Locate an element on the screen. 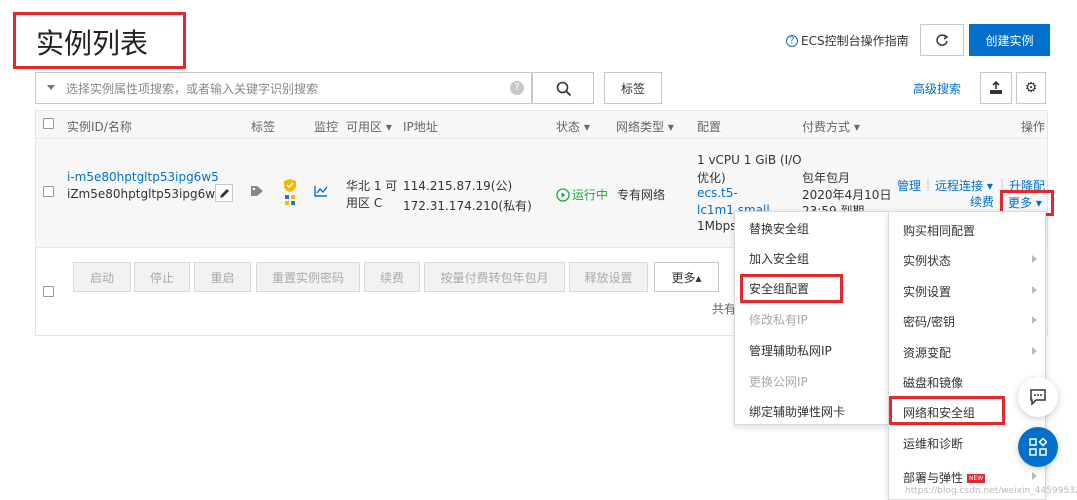 The width and height of the screenshot is (1077, 500). config-line2: 优化) is located at coordinates (711, 178).